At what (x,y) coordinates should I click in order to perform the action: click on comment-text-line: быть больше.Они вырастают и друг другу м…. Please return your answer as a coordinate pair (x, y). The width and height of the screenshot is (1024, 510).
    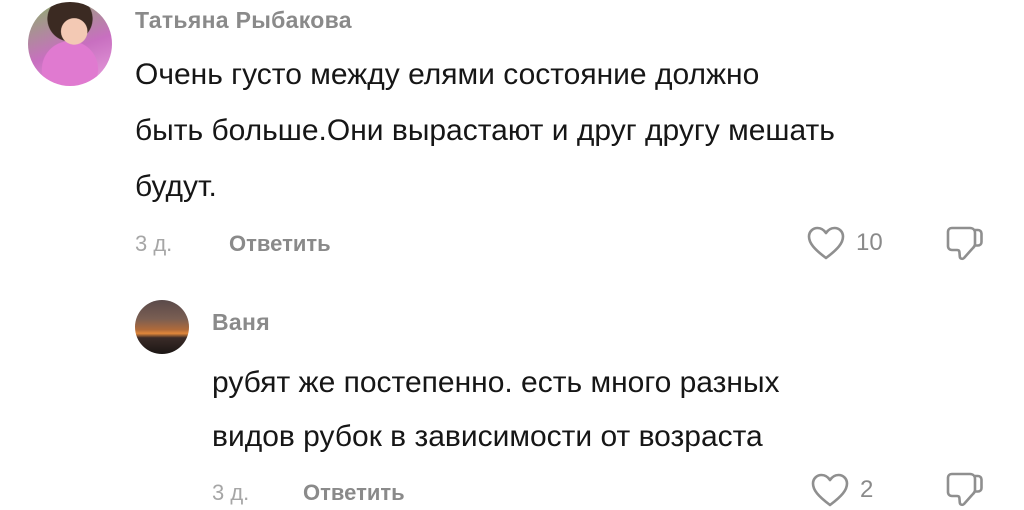
    Looking at the image, I should click on (485, 130).